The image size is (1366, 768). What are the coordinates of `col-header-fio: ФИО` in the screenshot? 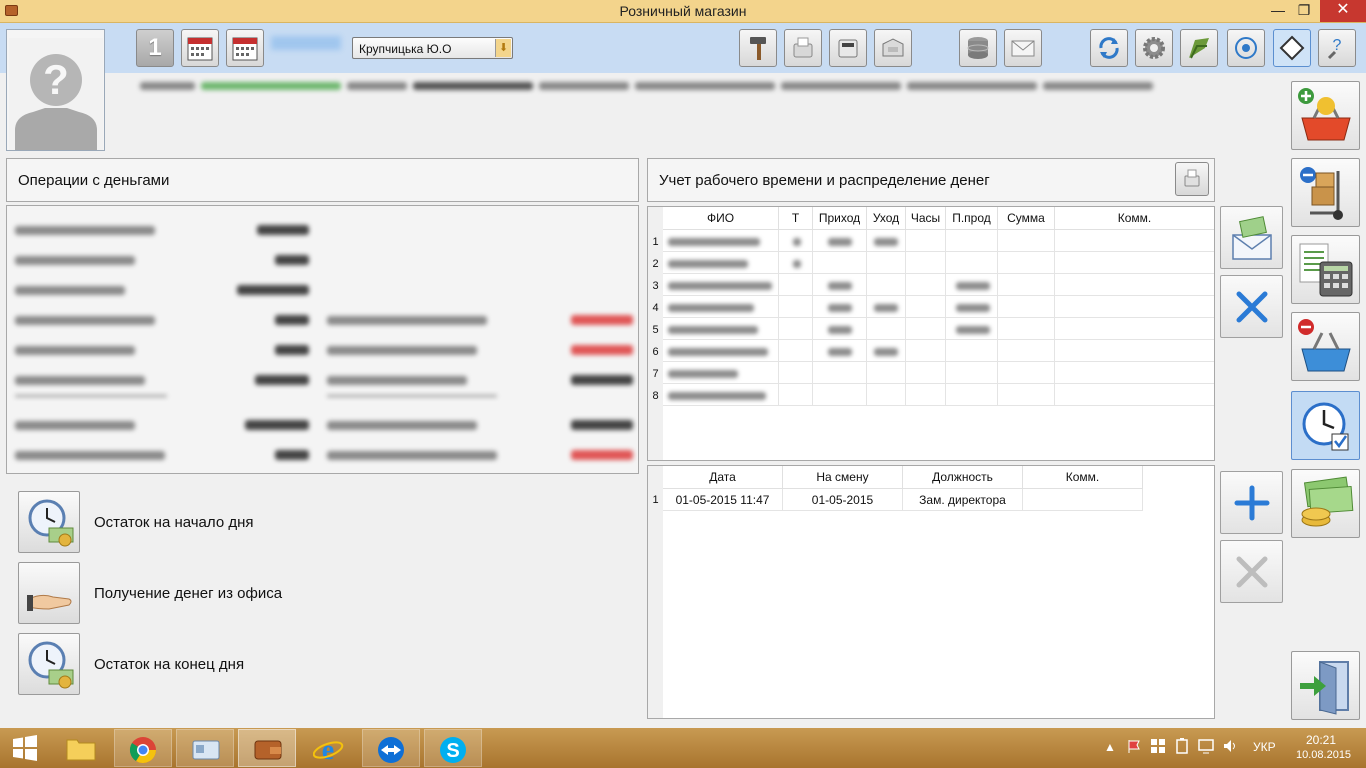 It's located at (721, 218).